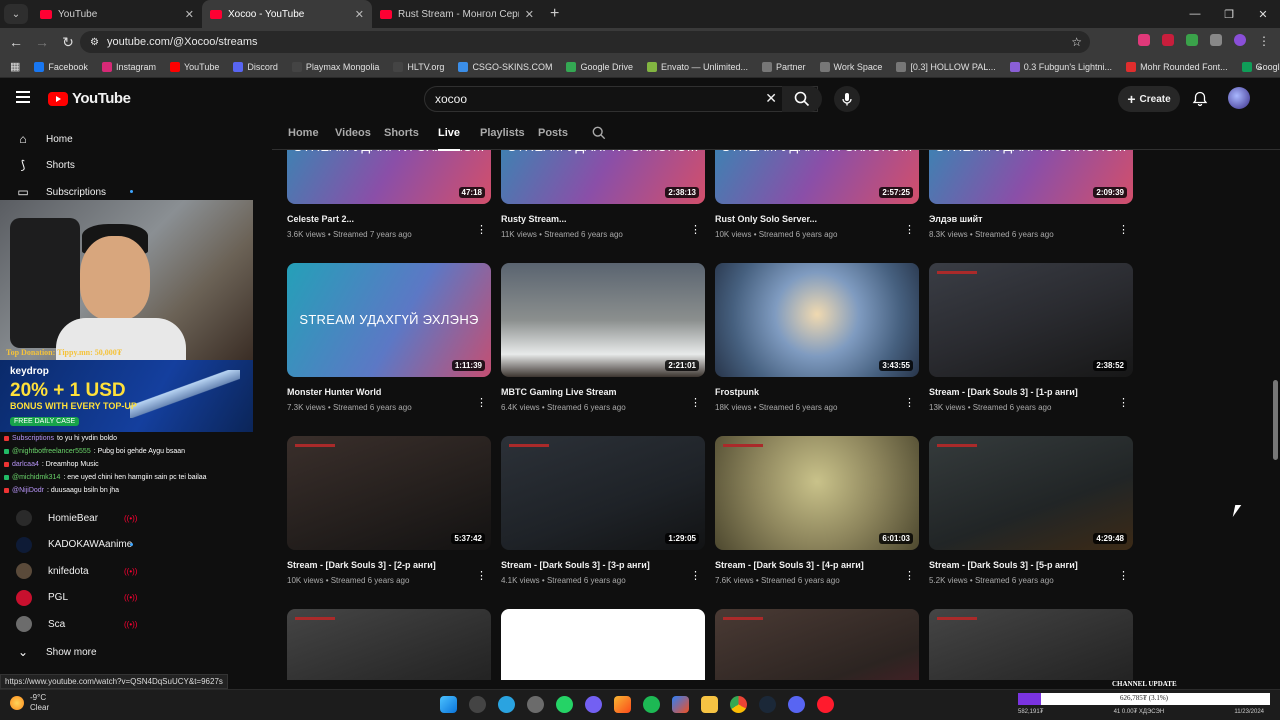 The image size is (1280, 720). I want to click on minimize-icon: —, so click(1195, 14).